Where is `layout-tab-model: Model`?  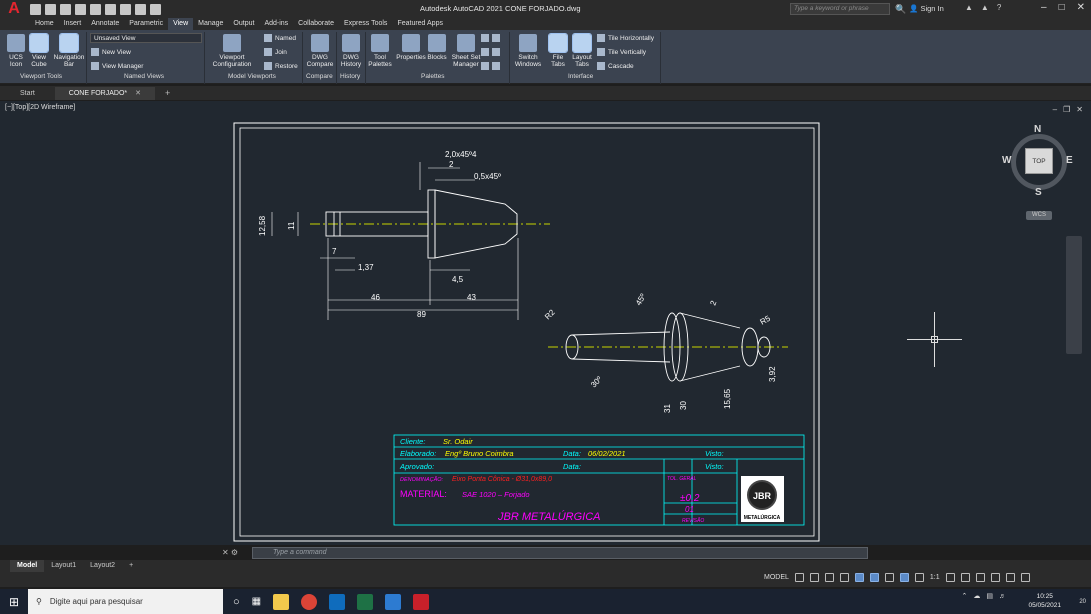
layout-tab-model: Model is located at coordinates (27, 566).